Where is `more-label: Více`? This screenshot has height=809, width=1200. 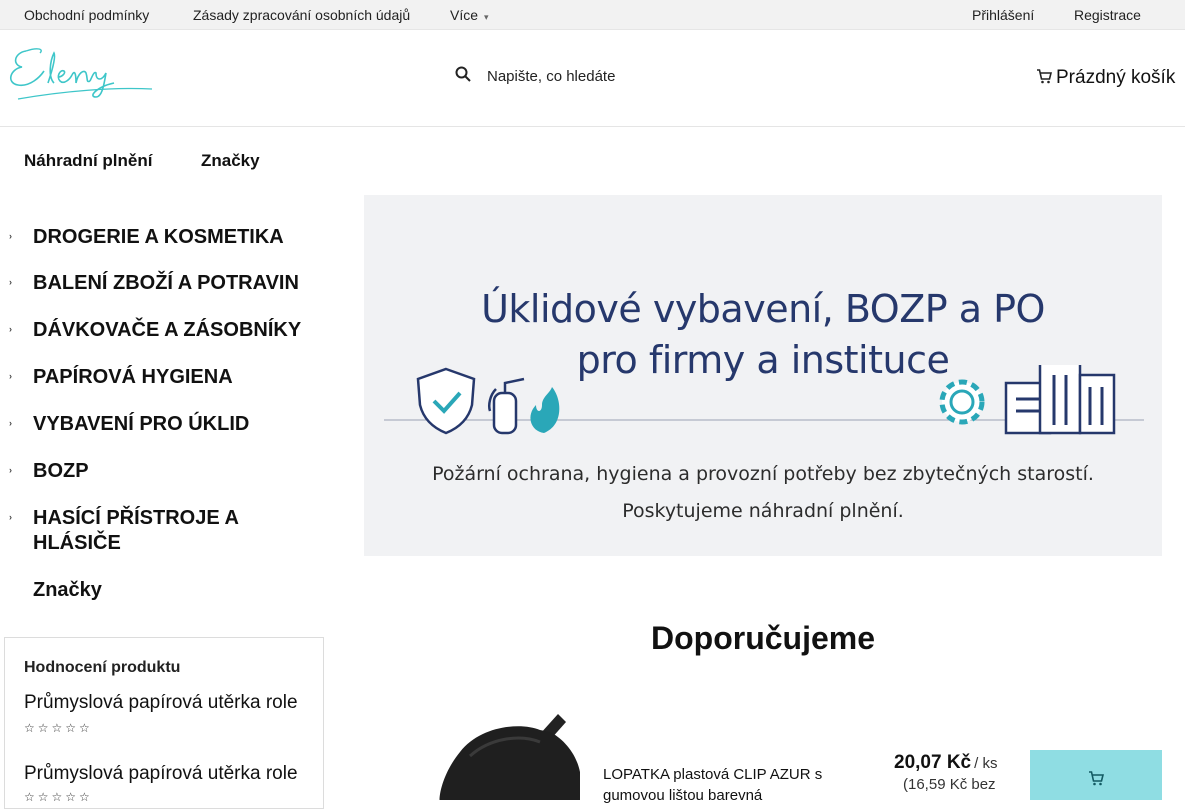
more-label: Více is located at coordinates (464, 15).